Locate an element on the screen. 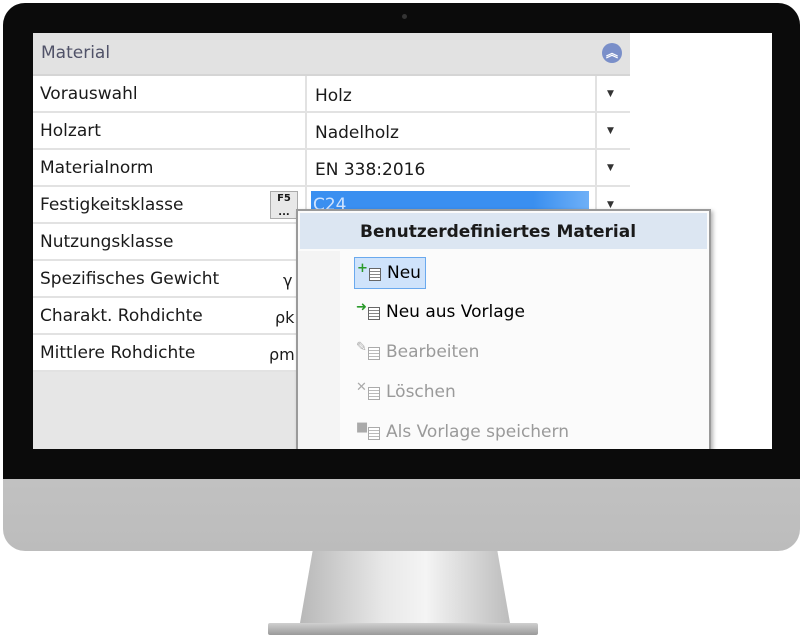 The width and height of the screenshot is (804, 641). menu-item-neu-aus-vorlage: ➜ Neu aus Vorlage is located at coordinates (441, 312).